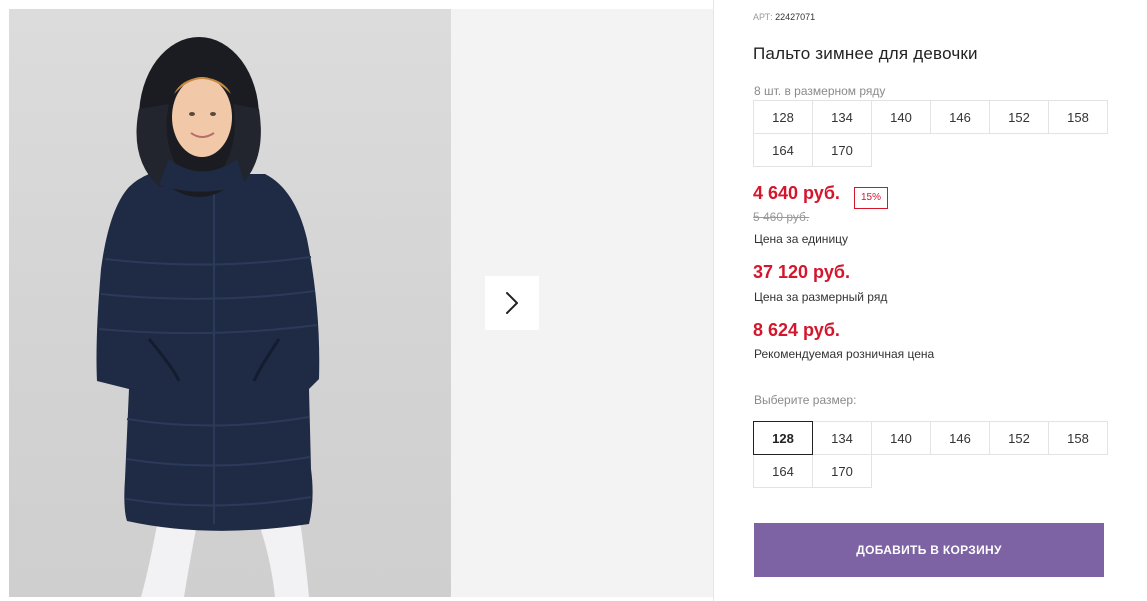 Image resolution: width=1147 pixels, height=601 pixels. Describe the element at coordinates (783, 471) in the screenshot. I see `size-option: 164` at that location.